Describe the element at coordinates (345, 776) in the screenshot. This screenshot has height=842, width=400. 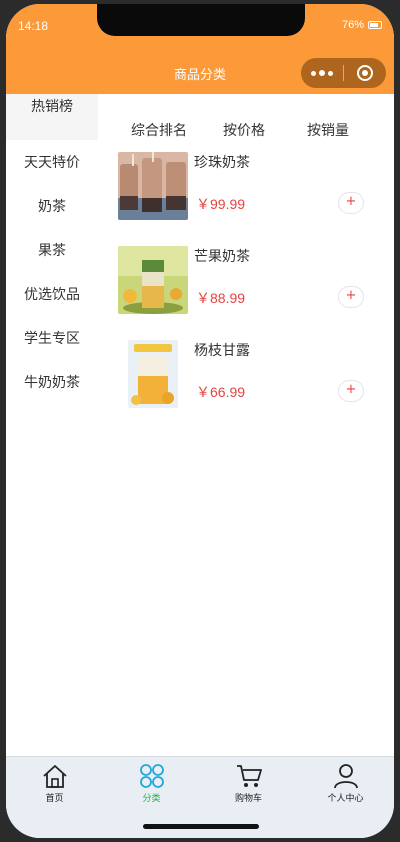
I see `user-icon` at that location.